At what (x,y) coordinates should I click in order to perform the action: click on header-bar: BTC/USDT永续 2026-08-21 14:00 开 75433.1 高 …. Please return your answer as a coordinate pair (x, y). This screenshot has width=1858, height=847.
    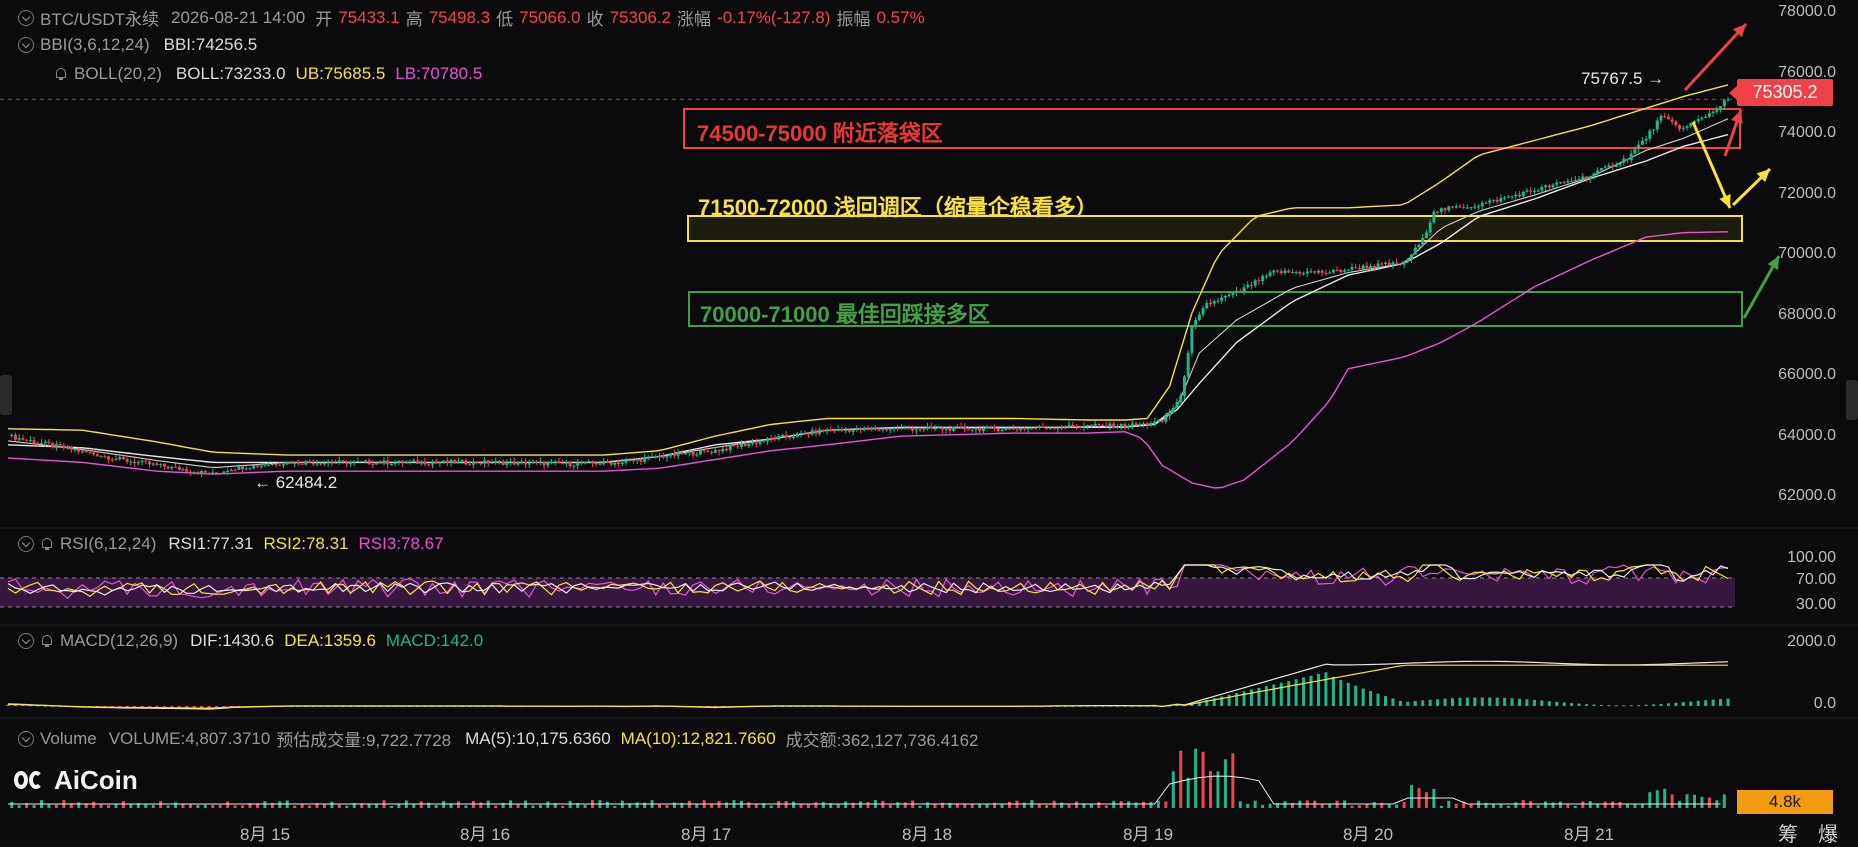
    Looking at the image, I should click on (474, 17).